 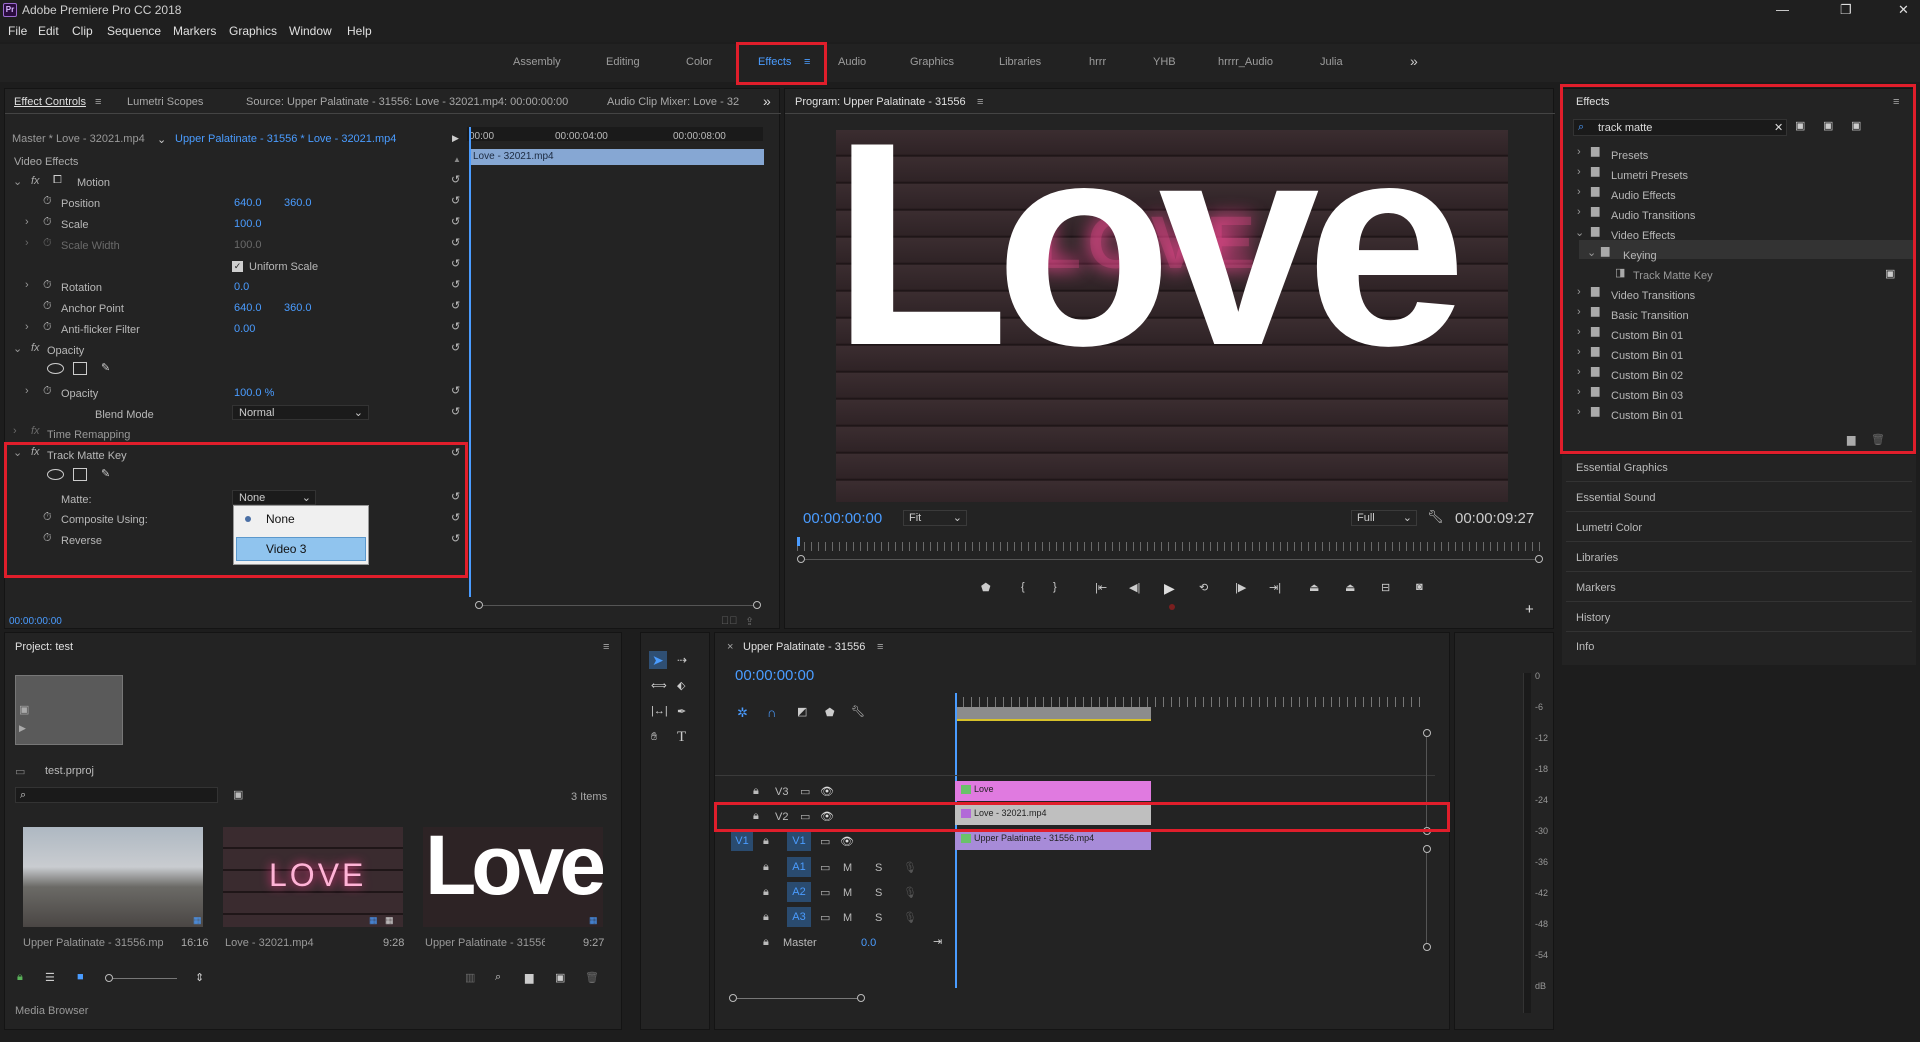 What do you see at coordinates (80, 474) in the screenshot?
I see `rectangle-mask-icon` at bounding box center [80, 474].